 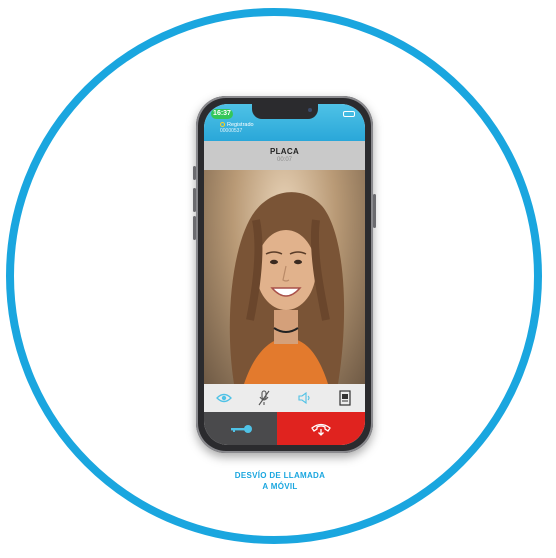 What do you see at coordinates (285, 111) in the screenshot?
I see `notch` at bounding box center [285, 111].